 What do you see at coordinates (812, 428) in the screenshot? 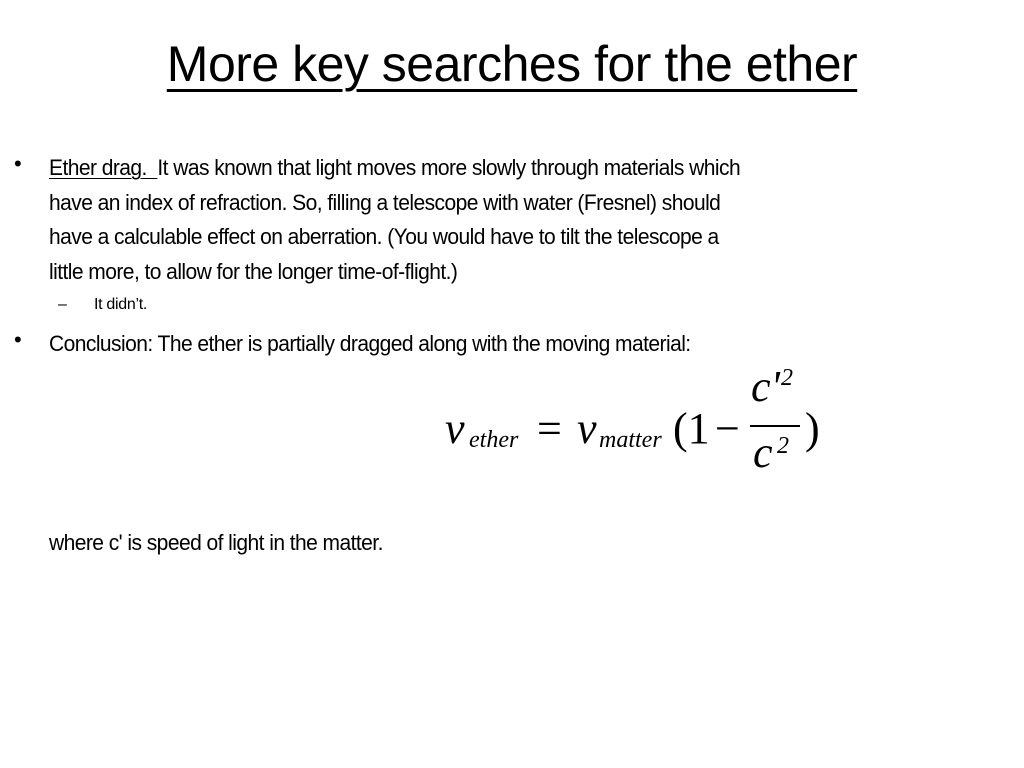
I see `formula-close-paren: )` at bounding box center [812, 428].